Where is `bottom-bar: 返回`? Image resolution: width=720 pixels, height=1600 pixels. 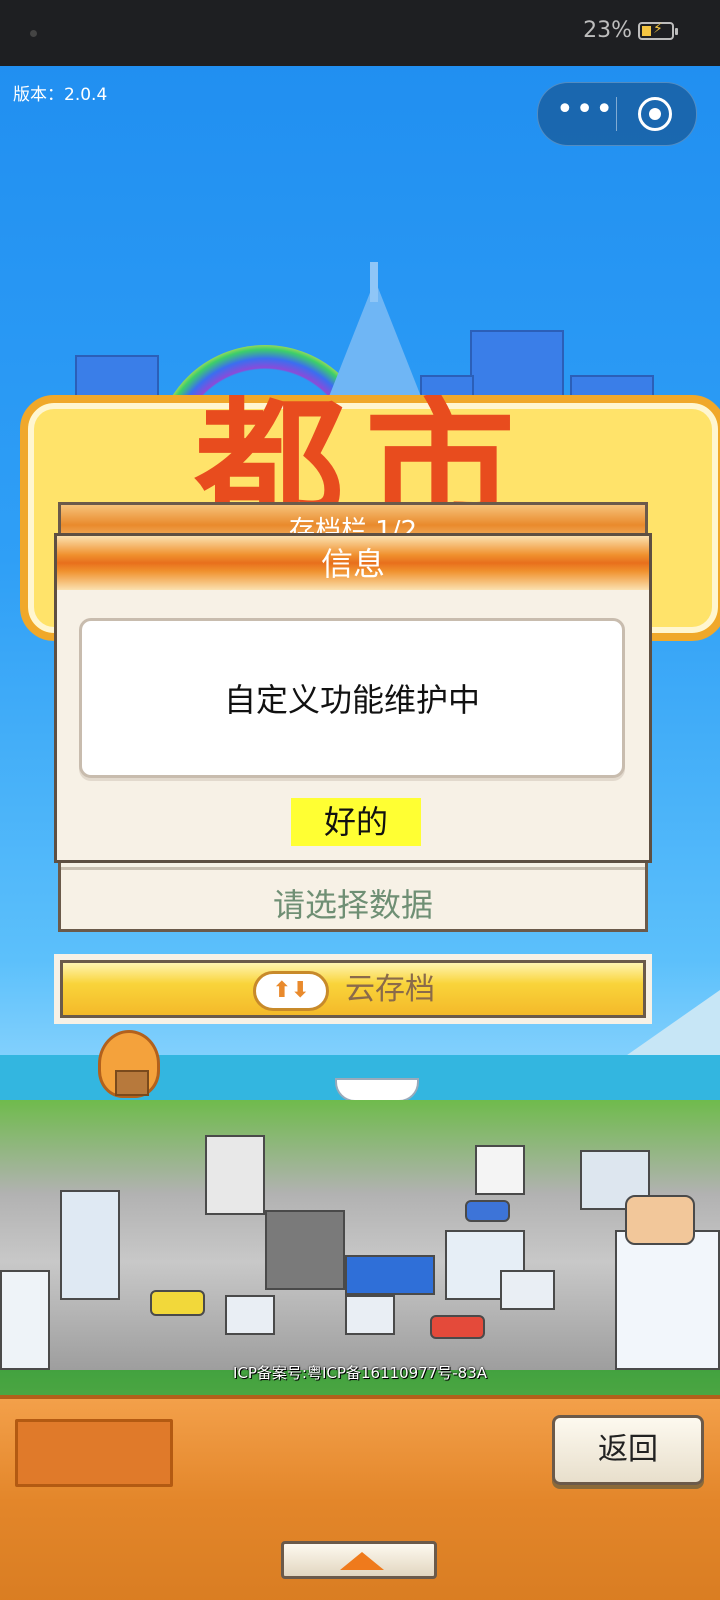
bottom-bar: 返回 is located at coordinates (360, 1497).